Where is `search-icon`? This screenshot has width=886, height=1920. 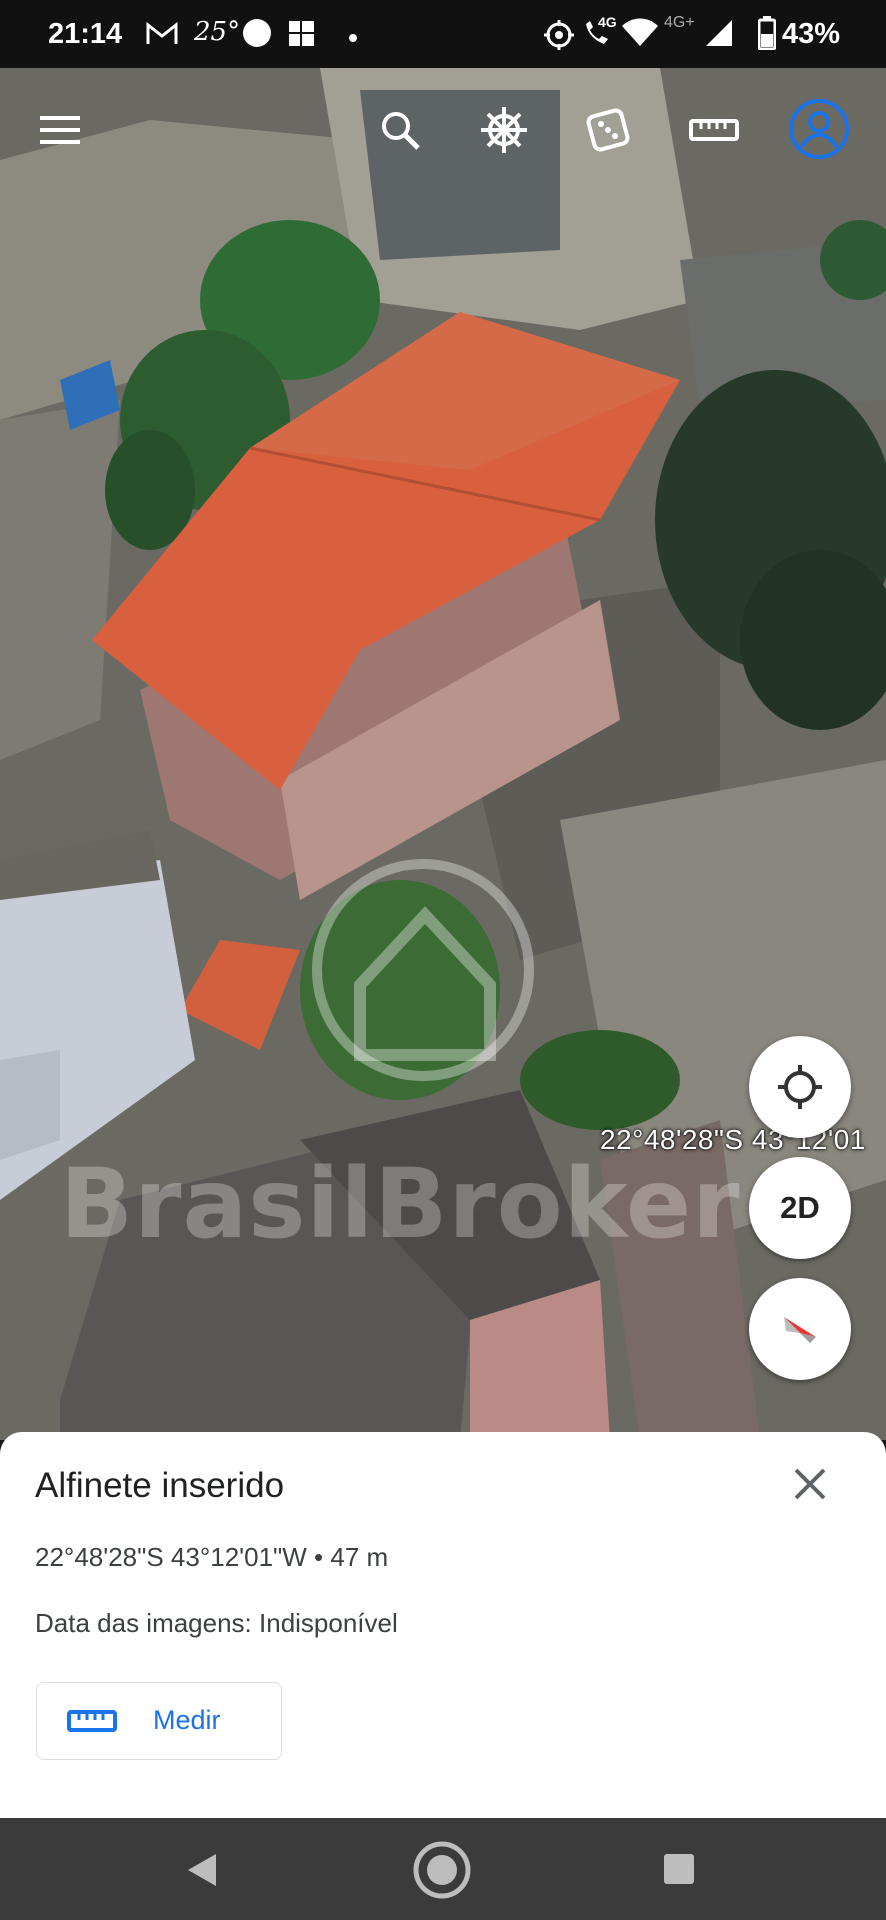
search-icon is located at coordinates (400, 130).